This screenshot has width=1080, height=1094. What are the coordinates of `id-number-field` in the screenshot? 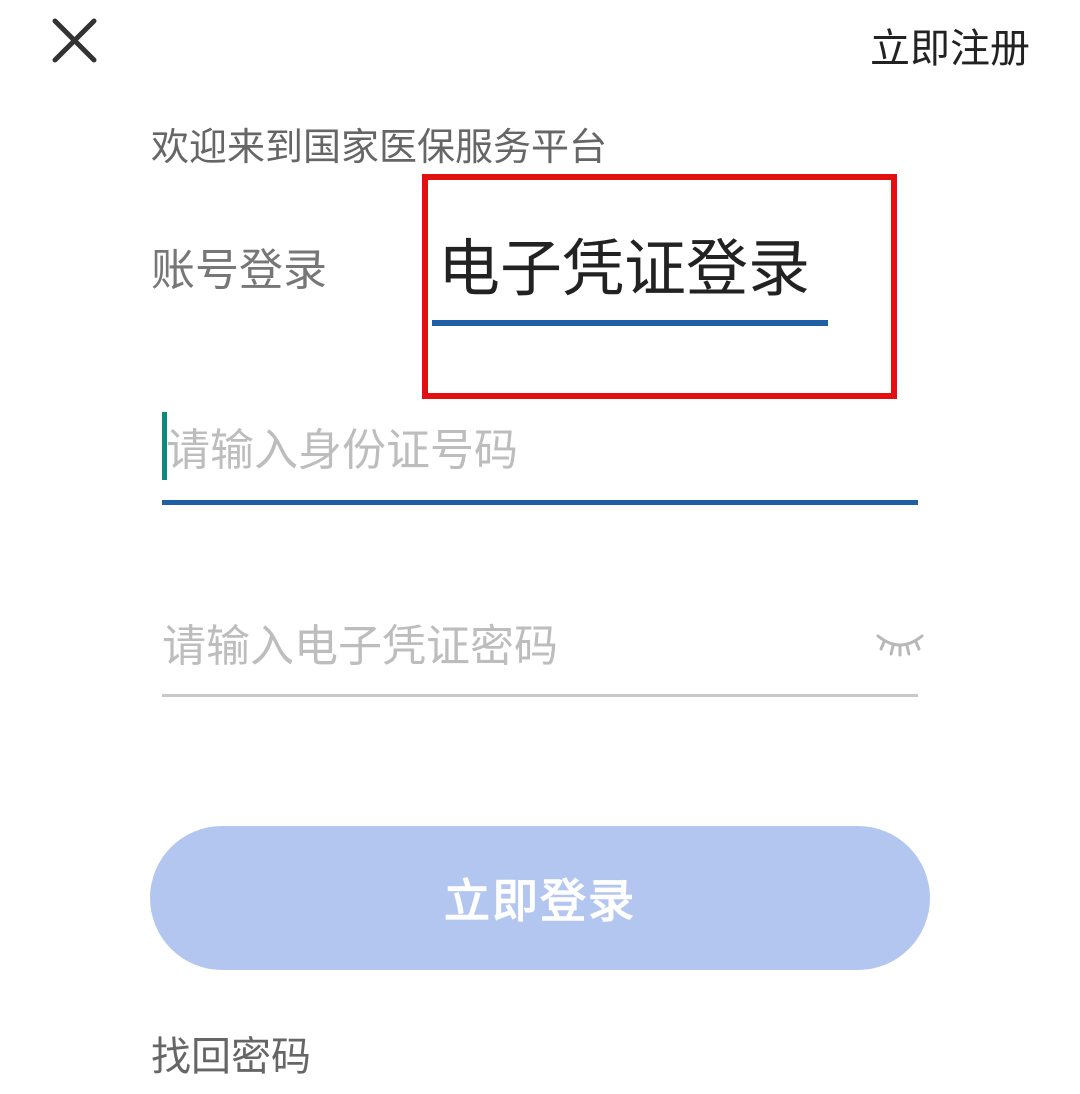 It's located at (540, 456).